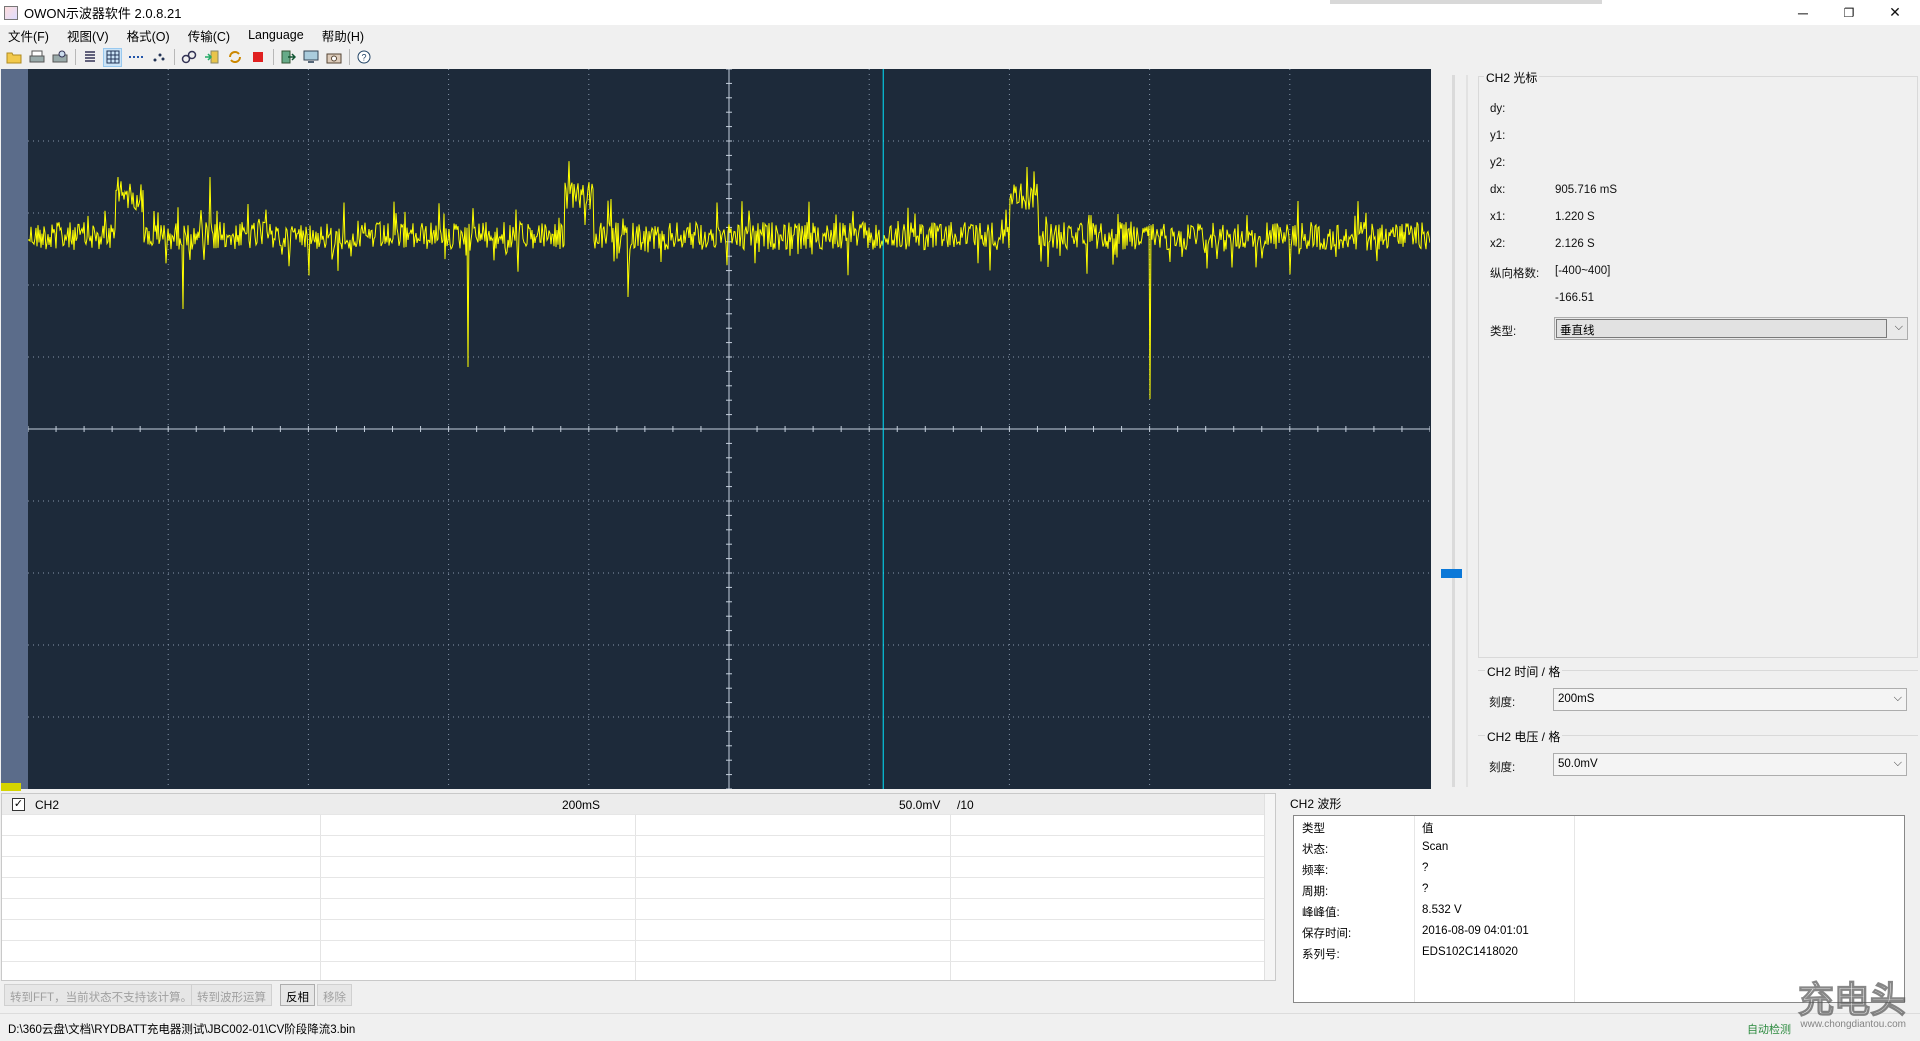 This screenshot has width=1920, height=1041. Describe the element at coordinates (1583, 271) in the screenshot. I see `vertical-div-range: [-400~400]` at that location.